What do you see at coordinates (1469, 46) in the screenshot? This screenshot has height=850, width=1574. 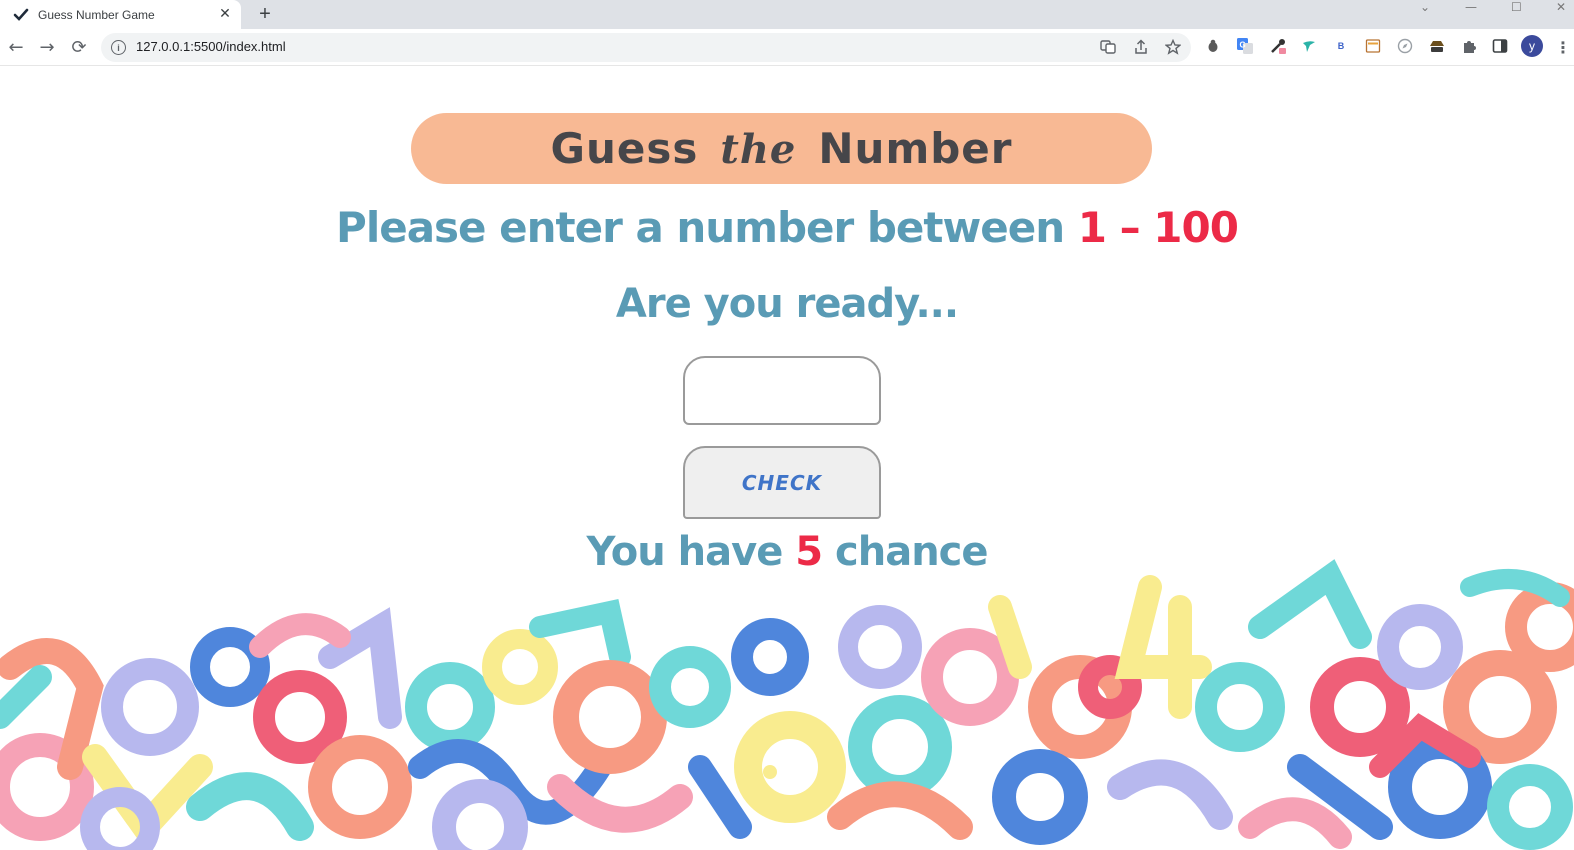 I see `puzzle-extensions-icon` at bounding box center [1469, 46].